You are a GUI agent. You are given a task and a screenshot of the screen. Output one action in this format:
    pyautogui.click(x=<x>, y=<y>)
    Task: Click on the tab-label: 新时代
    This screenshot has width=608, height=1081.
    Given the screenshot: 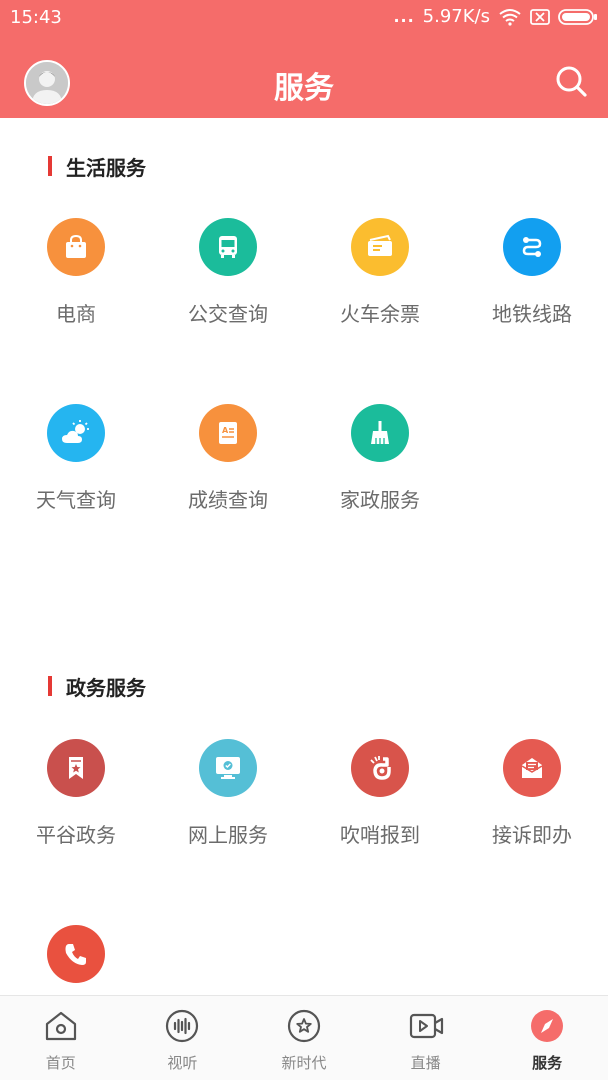 What is the action you would take?
    pyautogui.click(x=304, y=1063)
    